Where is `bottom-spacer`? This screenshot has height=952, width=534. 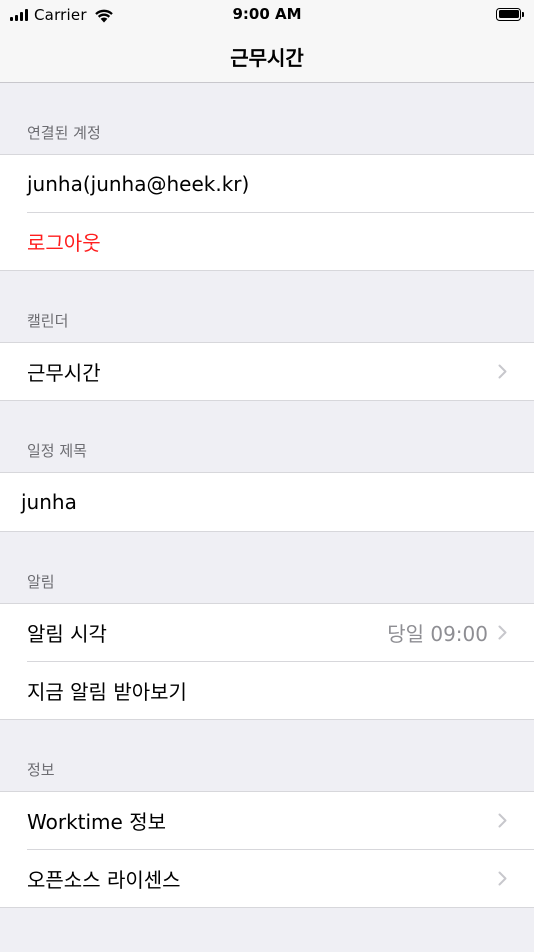 bottom-spacer is located at coordinates (267, 930).